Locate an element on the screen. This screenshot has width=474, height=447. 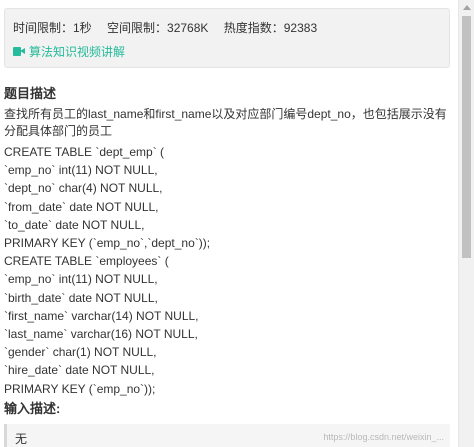
space-limit: 空间限制：32768K is located at coordinates (158, 28).